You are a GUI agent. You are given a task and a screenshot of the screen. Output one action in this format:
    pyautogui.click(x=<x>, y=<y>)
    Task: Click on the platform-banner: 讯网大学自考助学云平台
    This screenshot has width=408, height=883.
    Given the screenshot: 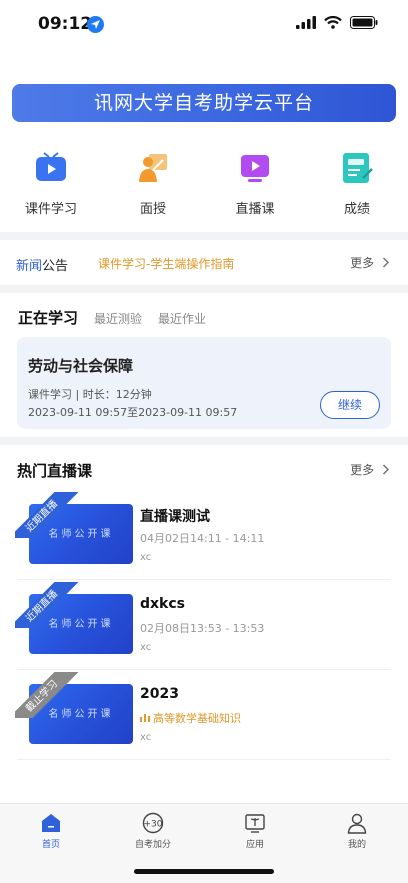 What is the action you would take?
    pyautogui.click(x=204, y=103)
    